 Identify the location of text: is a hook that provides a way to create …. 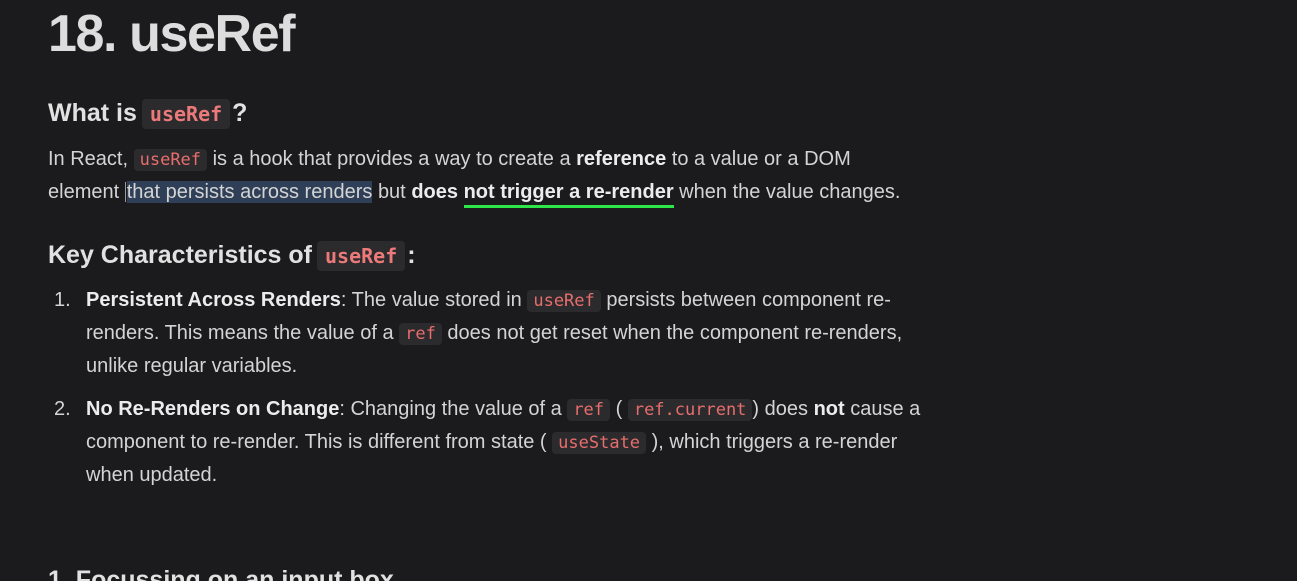
(391, 159).